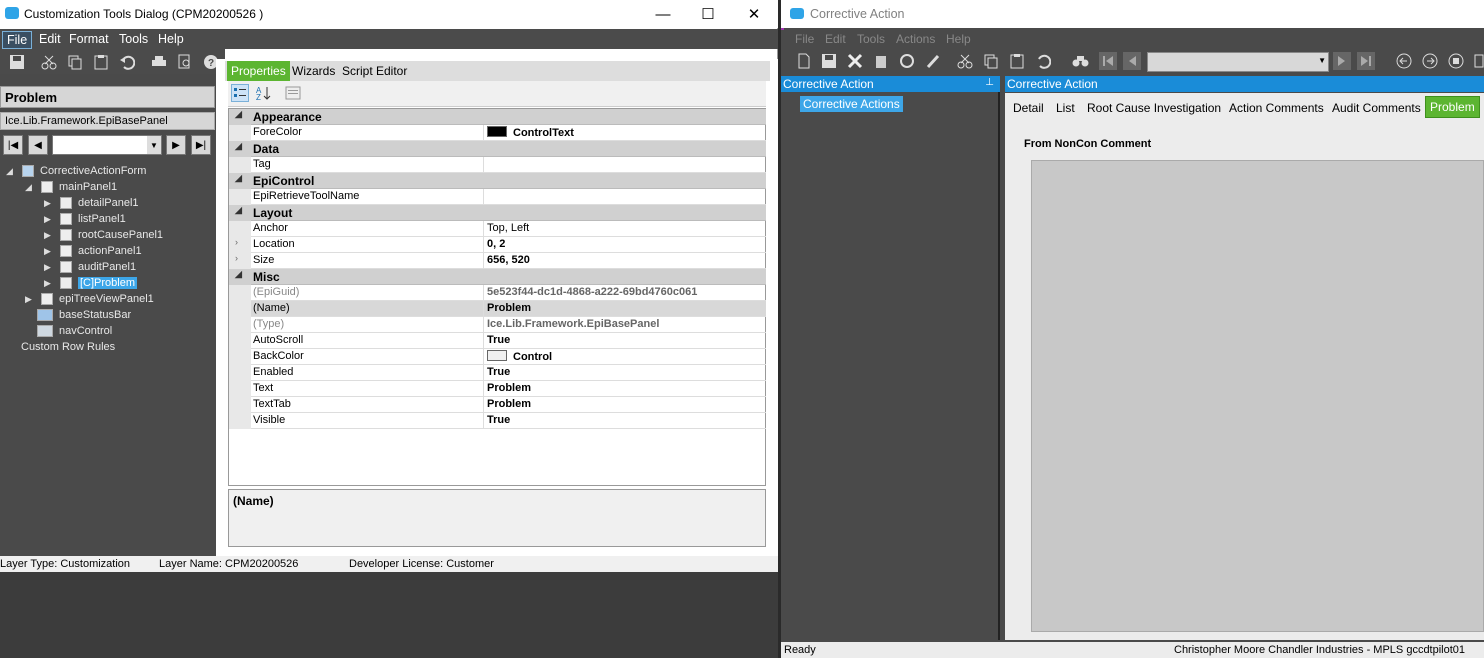 The height and width of the screenshot is (658, 1484). I want to click on property-value: Ice.Lib.Framework.EpiBasePanel, so click(573, 324).